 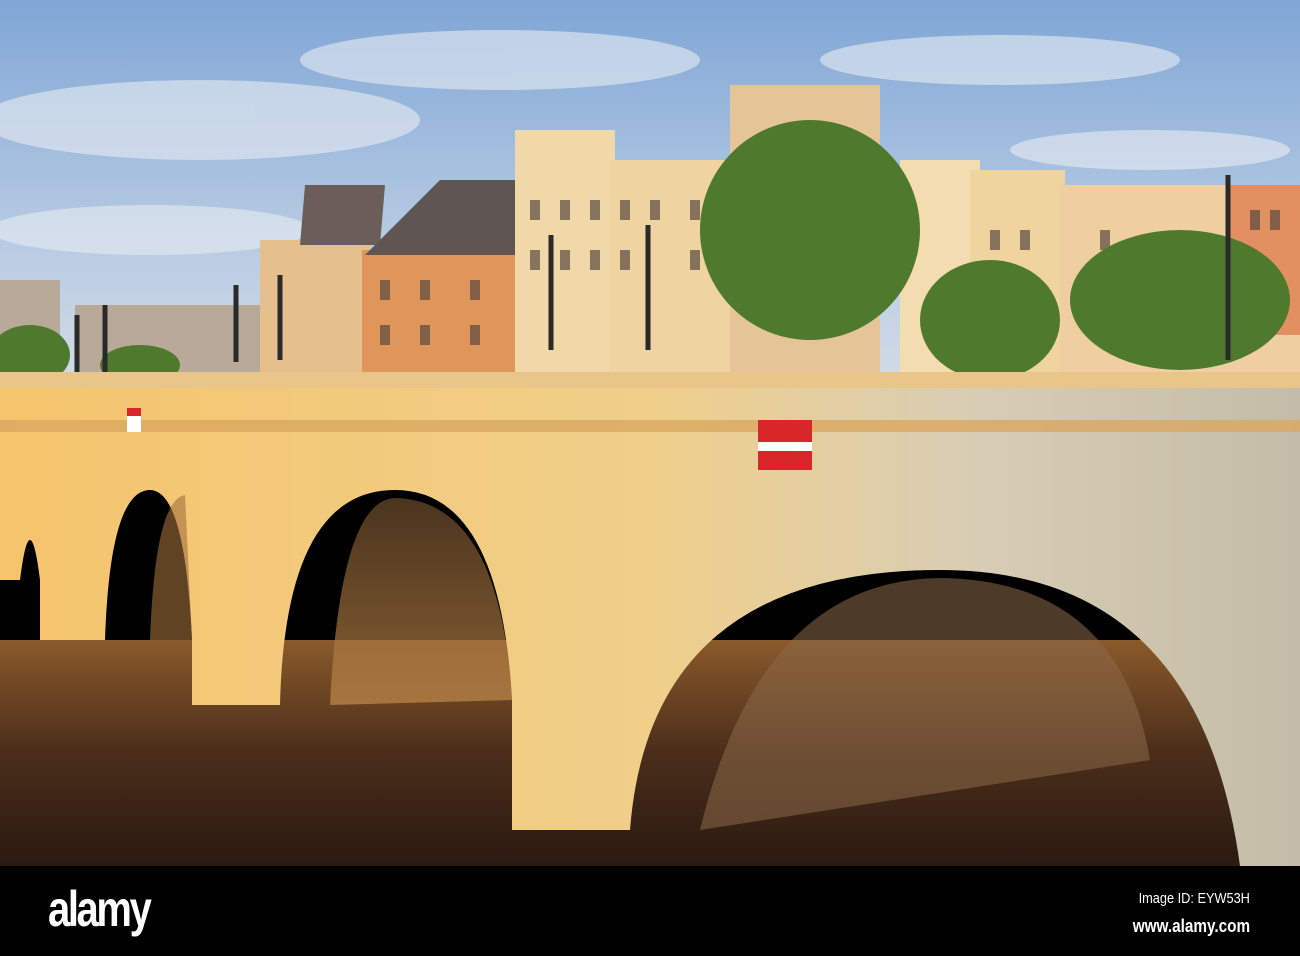 What do you see at coordinates (1194, 898) in the screenshot?
I see `image-id: Image ID: EYW53H` at bounding box center [1194, 898].